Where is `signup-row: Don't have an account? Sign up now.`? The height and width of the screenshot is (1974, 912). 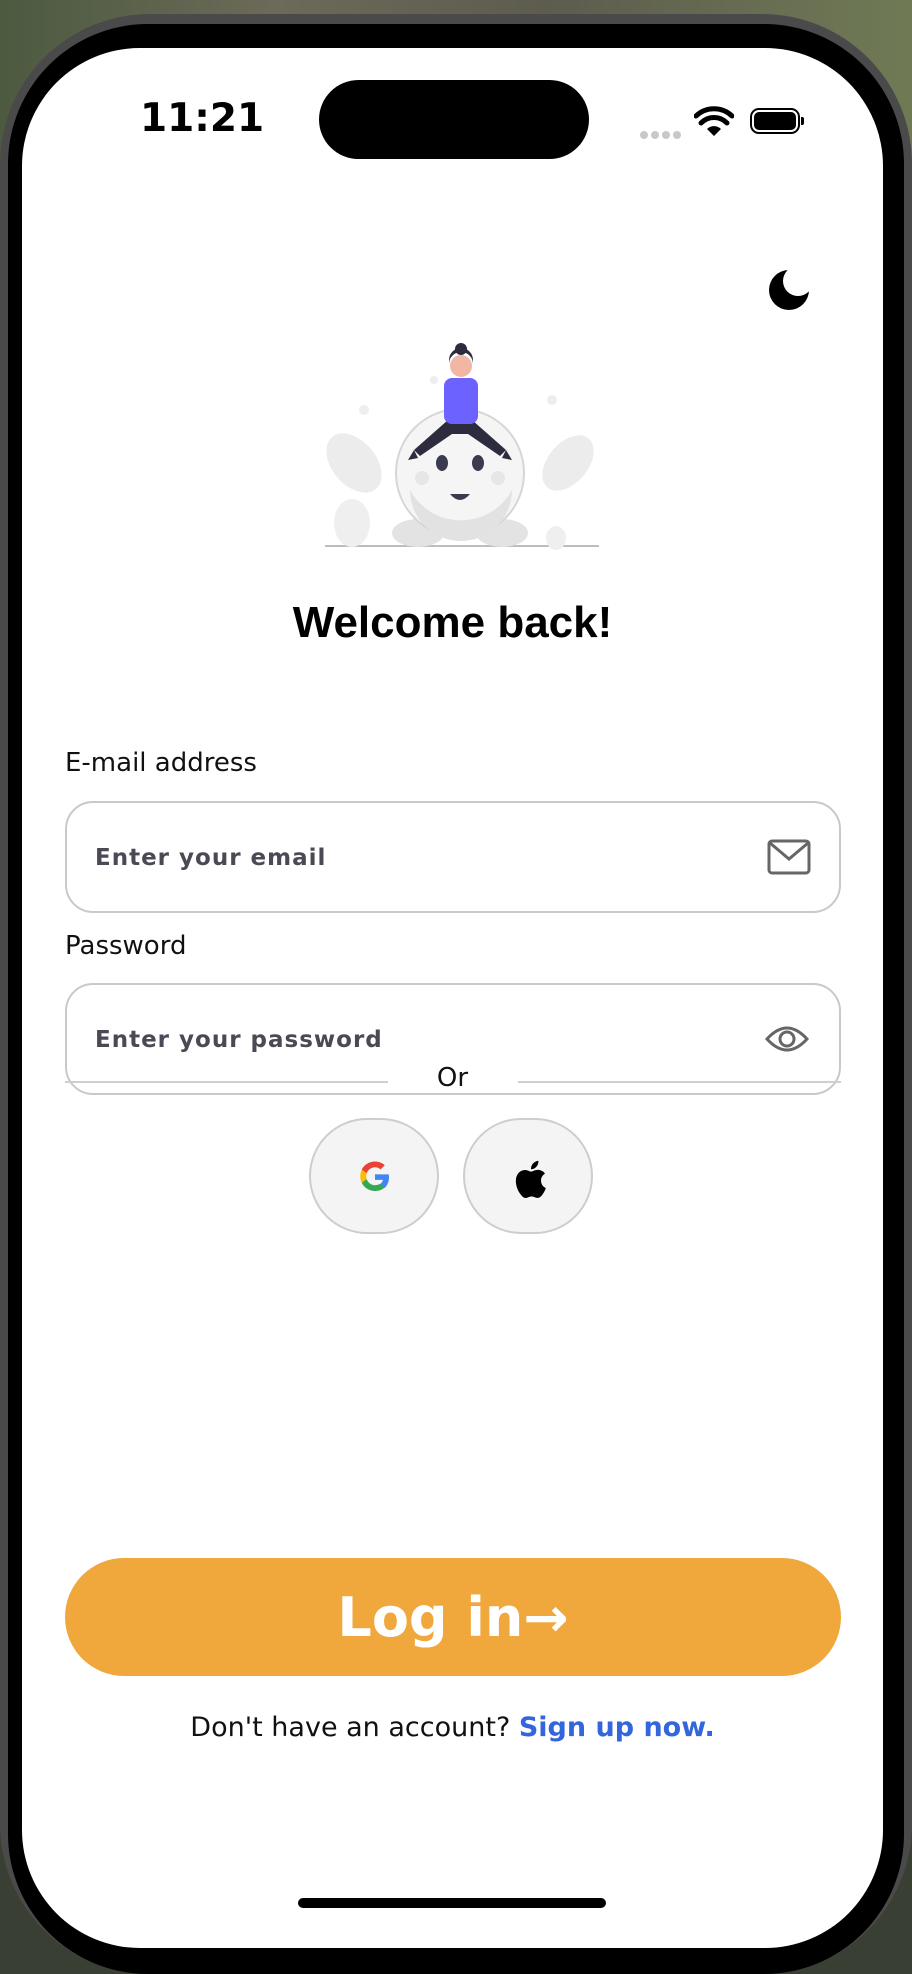
signup-row: Don't have an account? Sign up now. is located at coordinates (452, 1727).